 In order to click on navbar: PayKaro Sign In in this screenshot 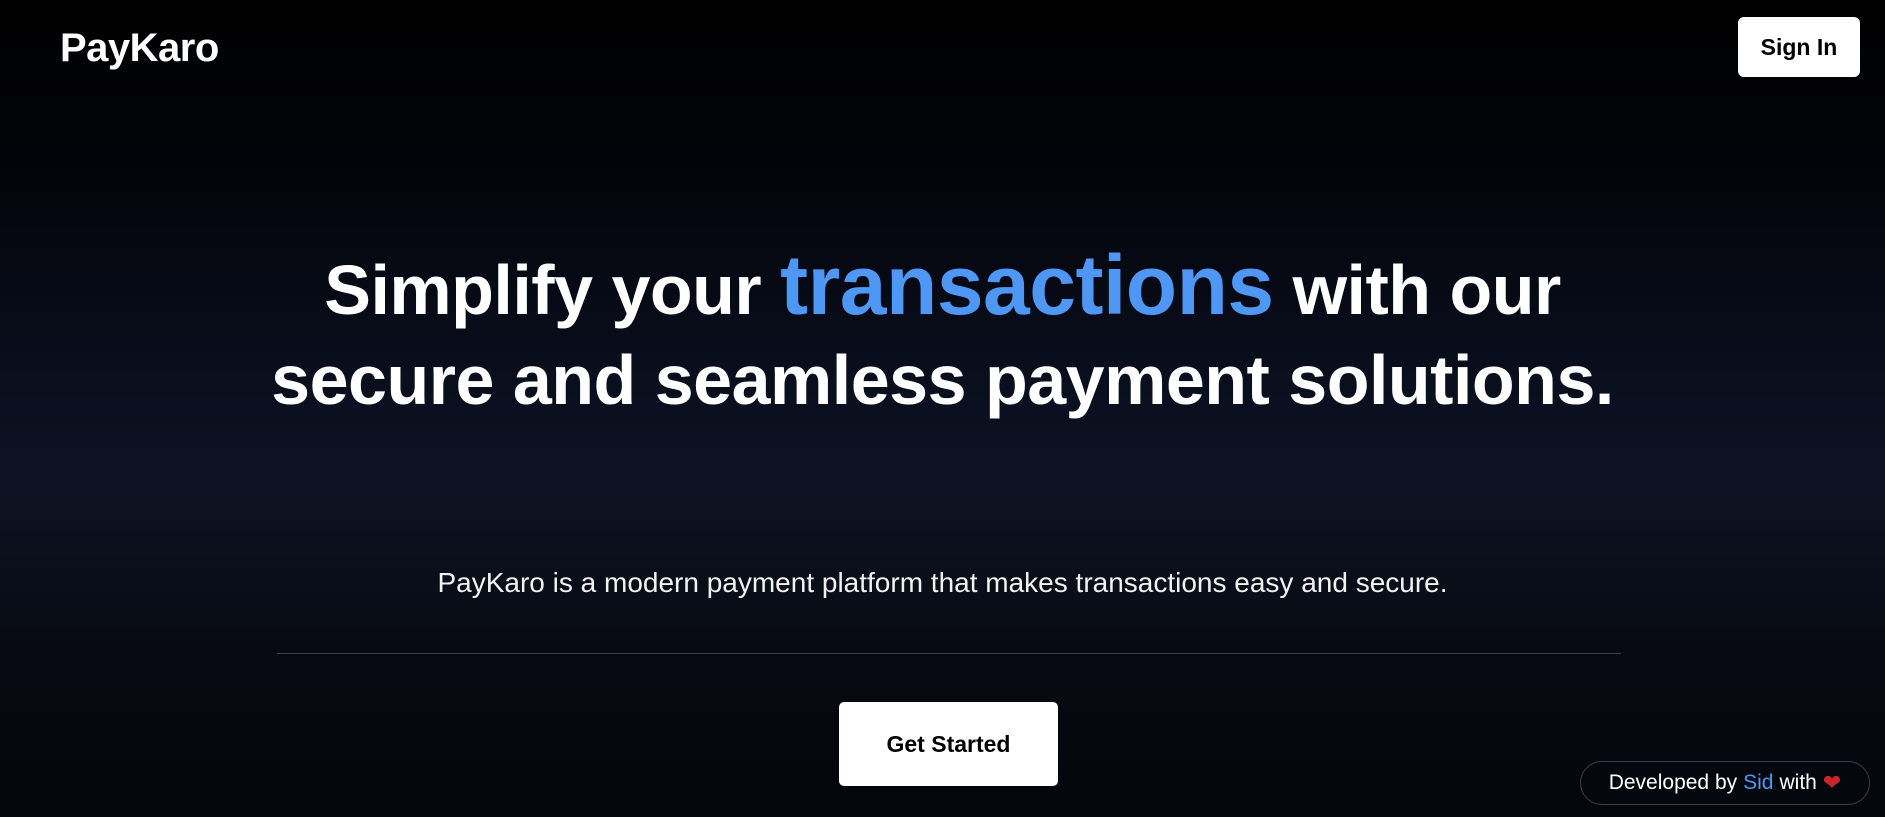, I will do `click(942, 50)`.